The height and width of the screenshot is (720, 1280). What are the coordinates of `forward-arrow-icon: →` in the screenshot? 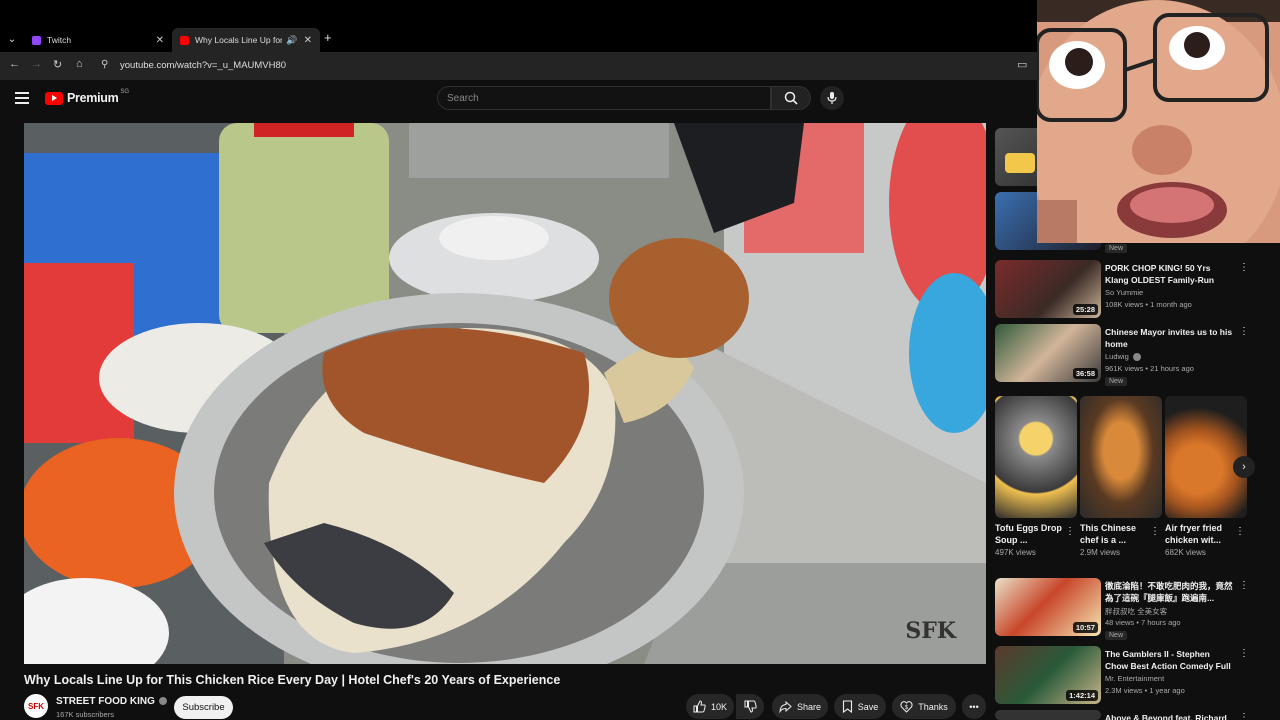 It's located at (36, 64).